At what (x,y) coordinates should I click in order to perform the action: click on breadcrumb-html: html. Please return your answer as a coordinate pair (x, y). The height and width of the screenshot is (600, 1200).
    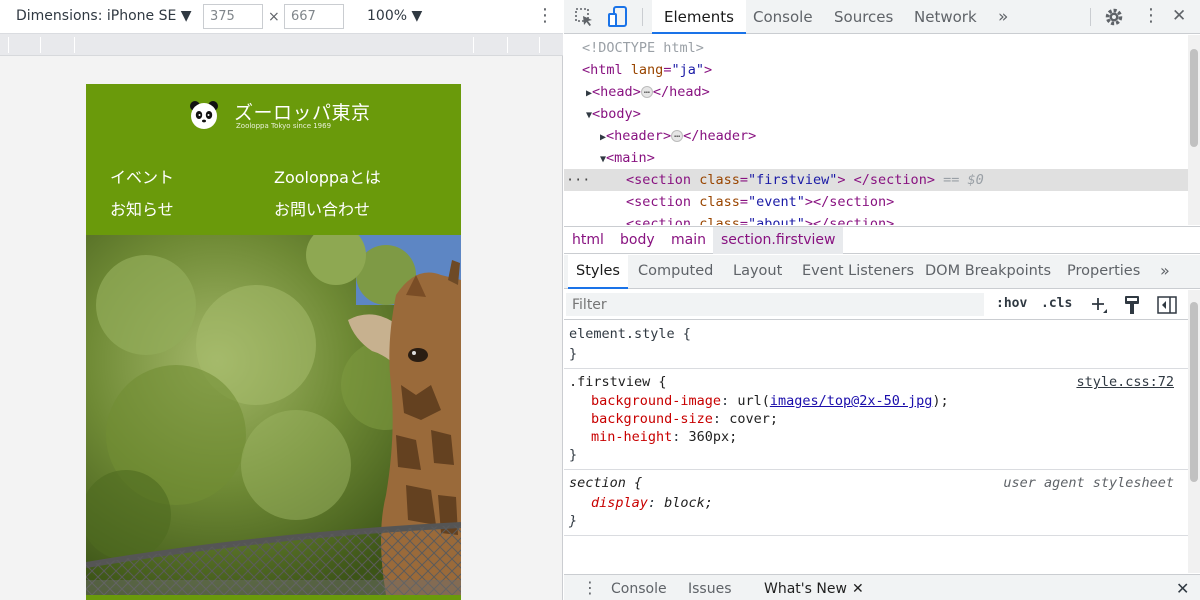
    Looking at the image, I should click on (588, 240).